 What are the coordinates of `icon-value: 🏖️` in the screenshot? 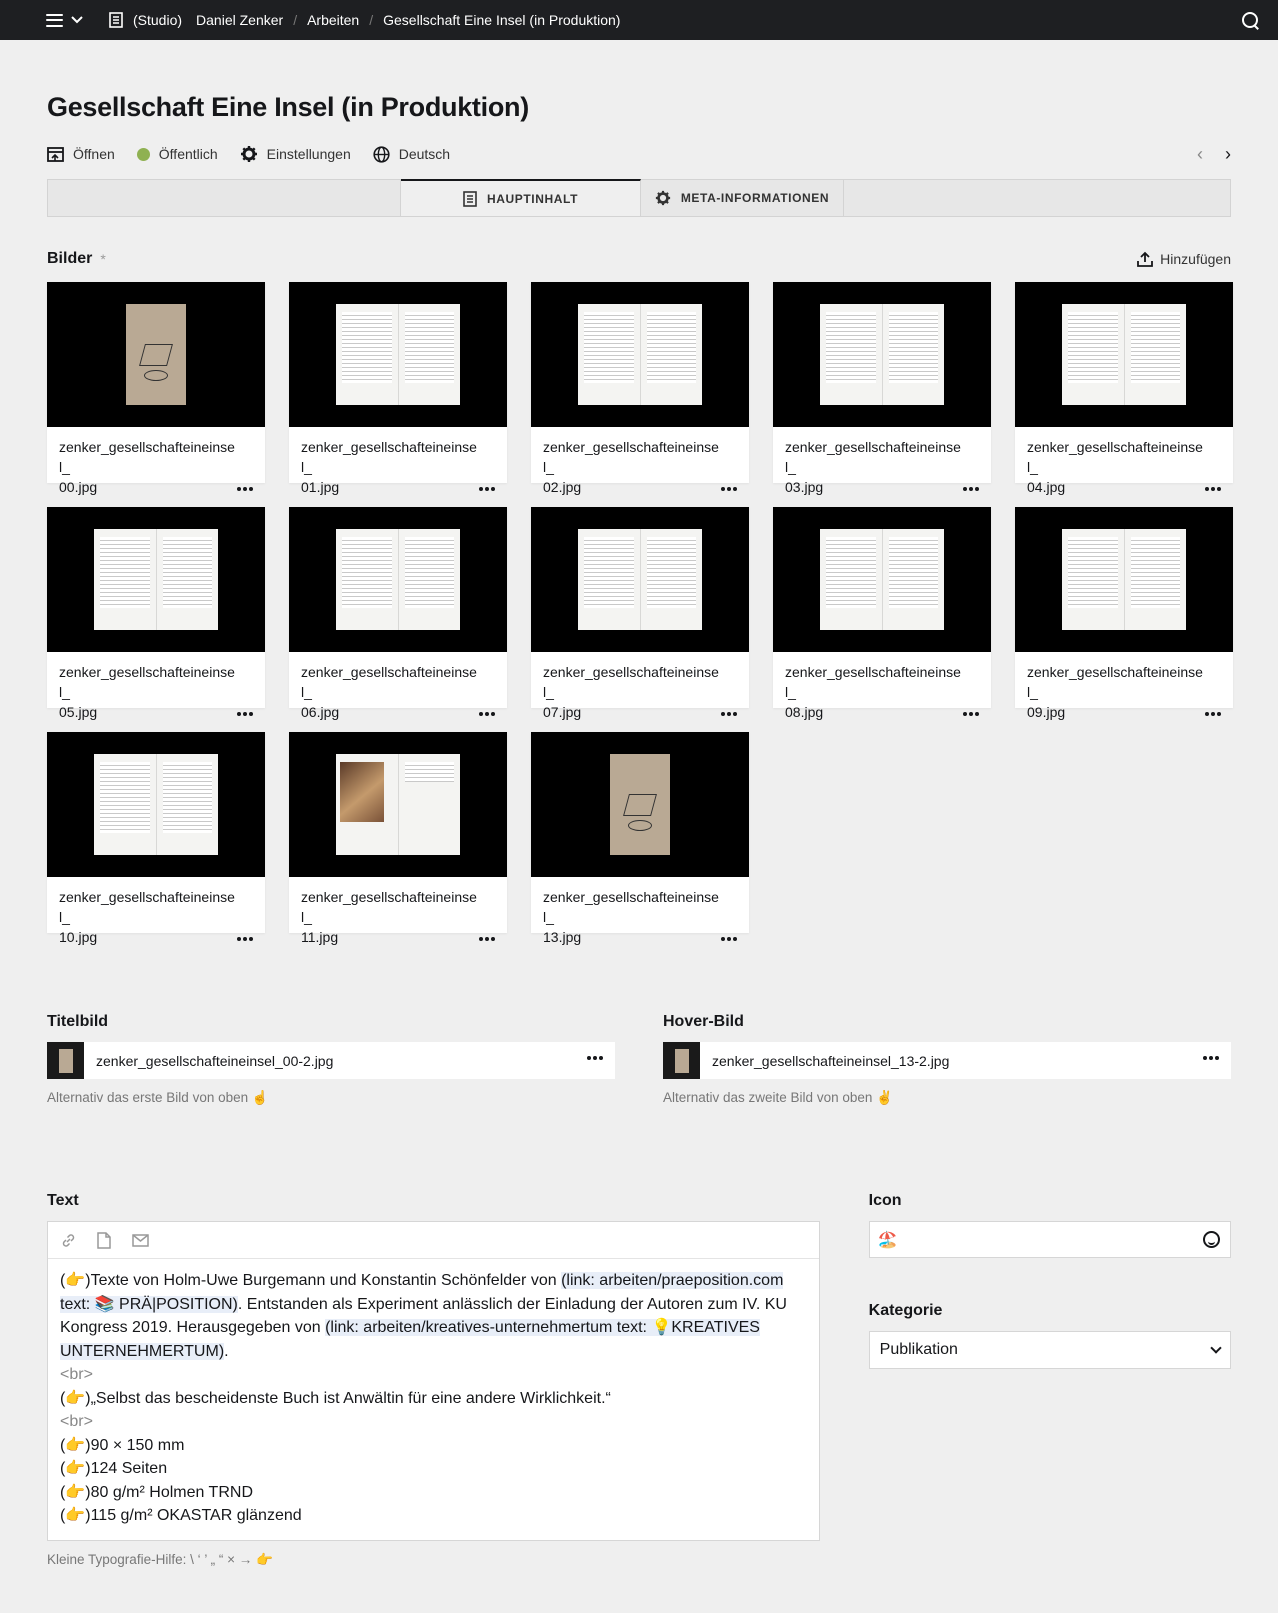 It's located at (887, 1240).